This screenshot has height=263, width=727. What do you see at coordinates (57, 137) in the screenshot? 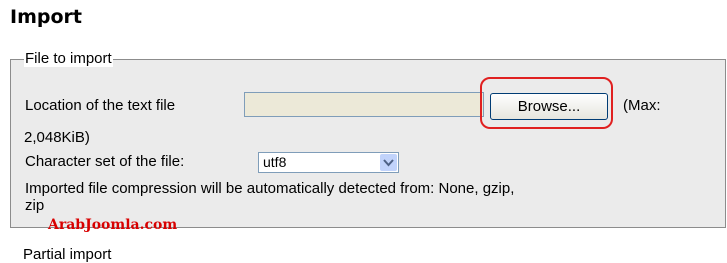
I see `max-size-value: 2,048KiB)` at bounding box center [57, 137].